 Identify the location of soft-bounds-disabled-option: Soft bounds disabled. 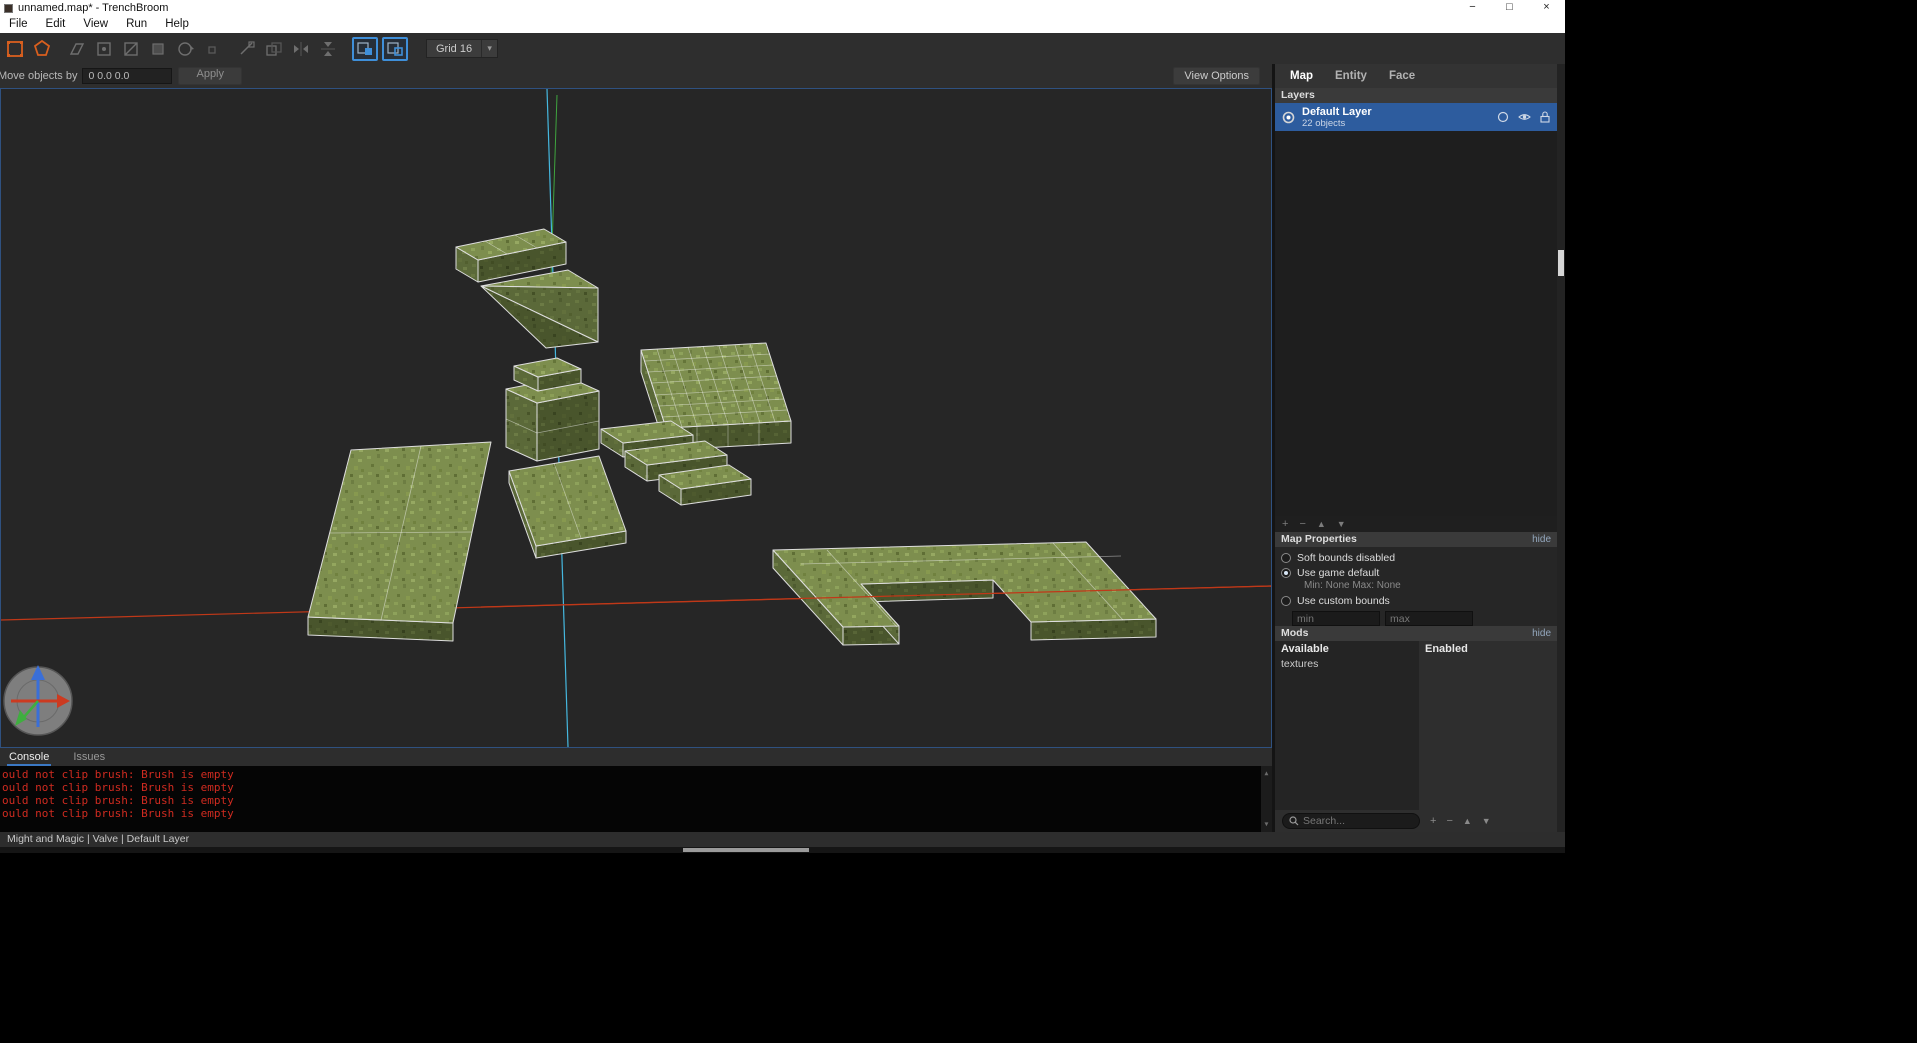
(1416, 557).